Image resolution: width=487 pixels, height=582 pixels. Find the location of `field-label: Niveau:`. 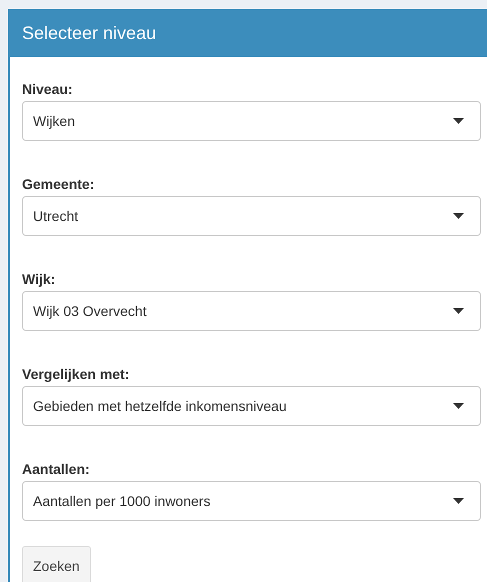

field-label: Niveau: is located at coordinates (48, 89).